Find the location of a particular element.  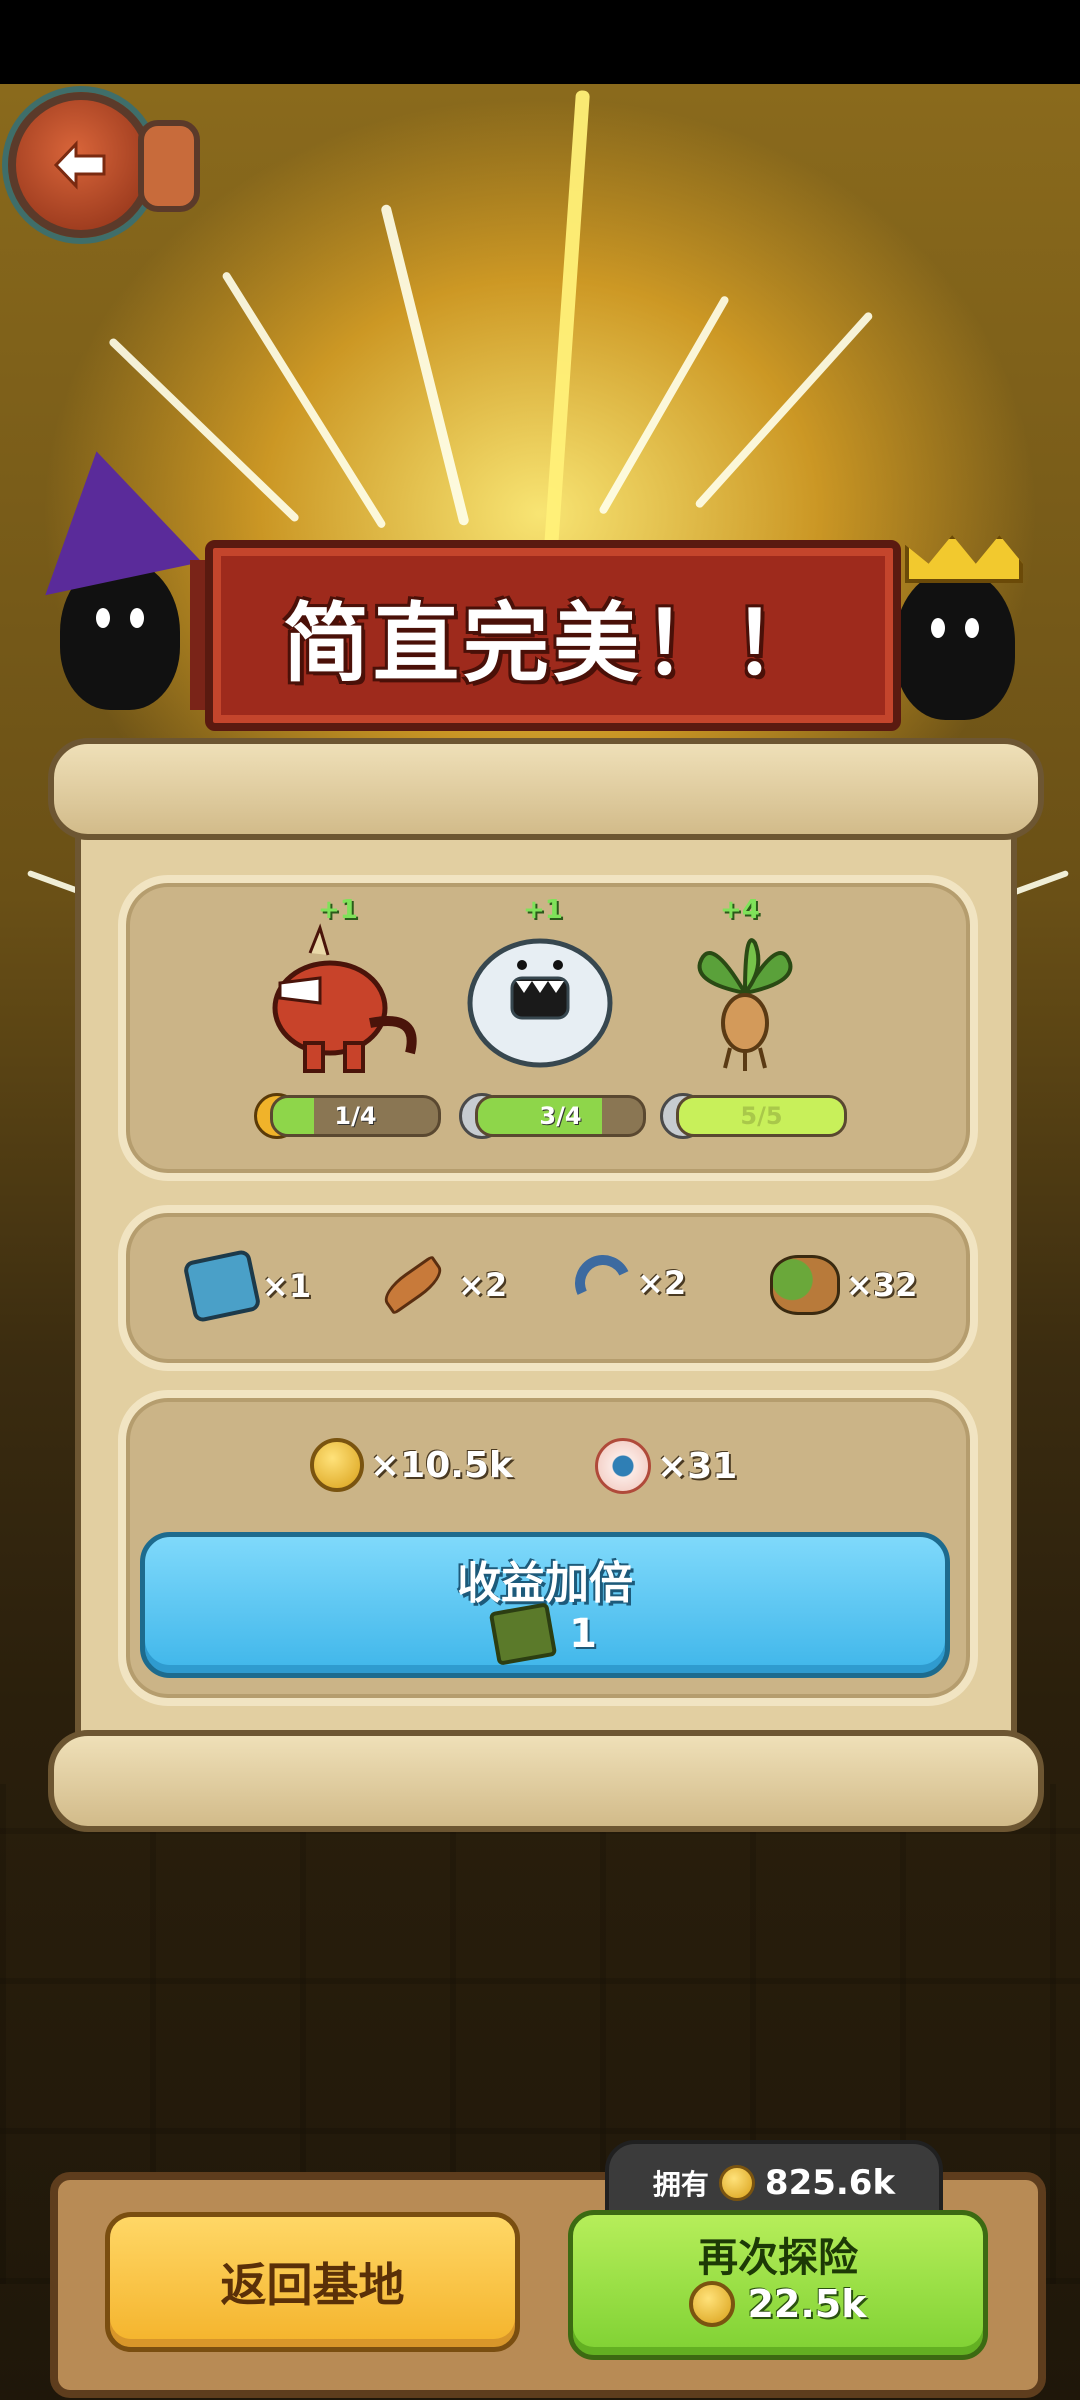

scroll-roll-top is located at coordinates (546, 789).